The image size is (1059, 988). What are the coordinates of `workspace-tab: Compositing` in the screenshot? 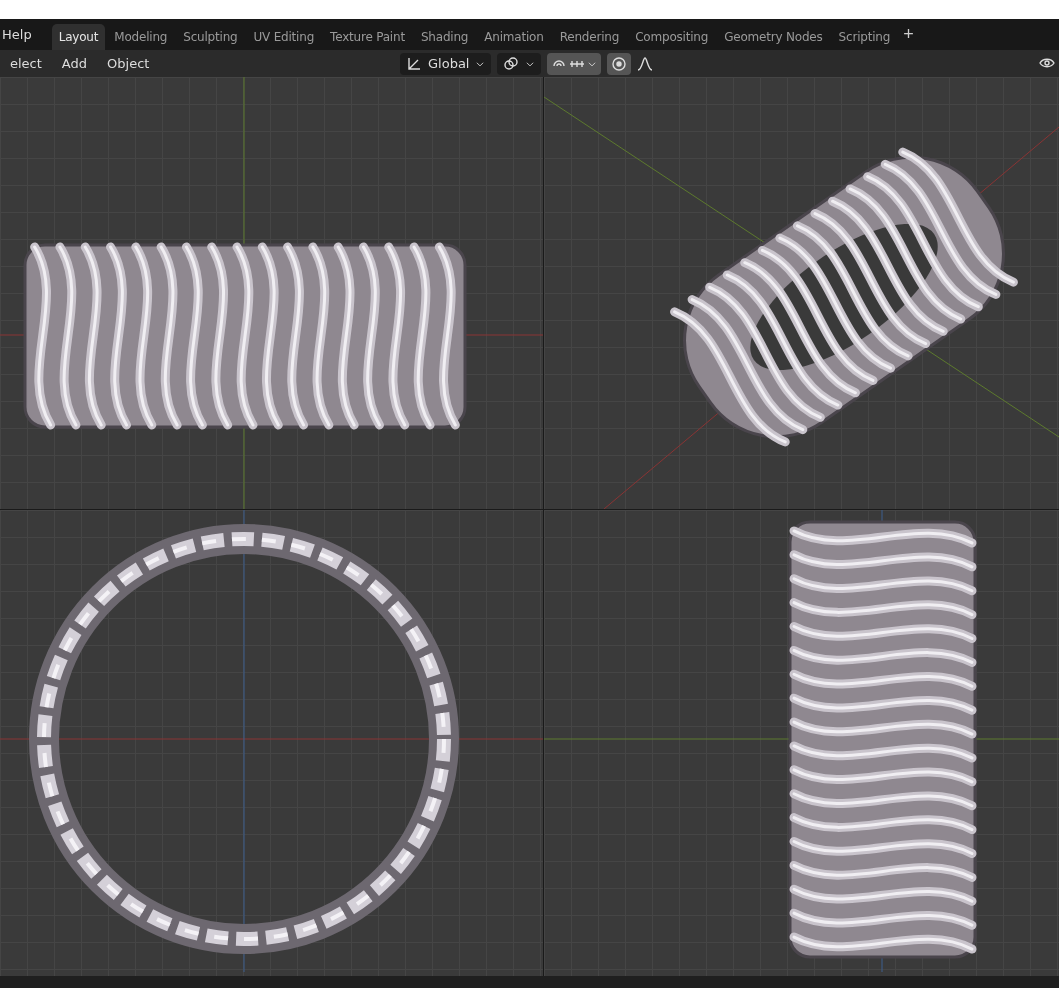 It's located at (672, 37).